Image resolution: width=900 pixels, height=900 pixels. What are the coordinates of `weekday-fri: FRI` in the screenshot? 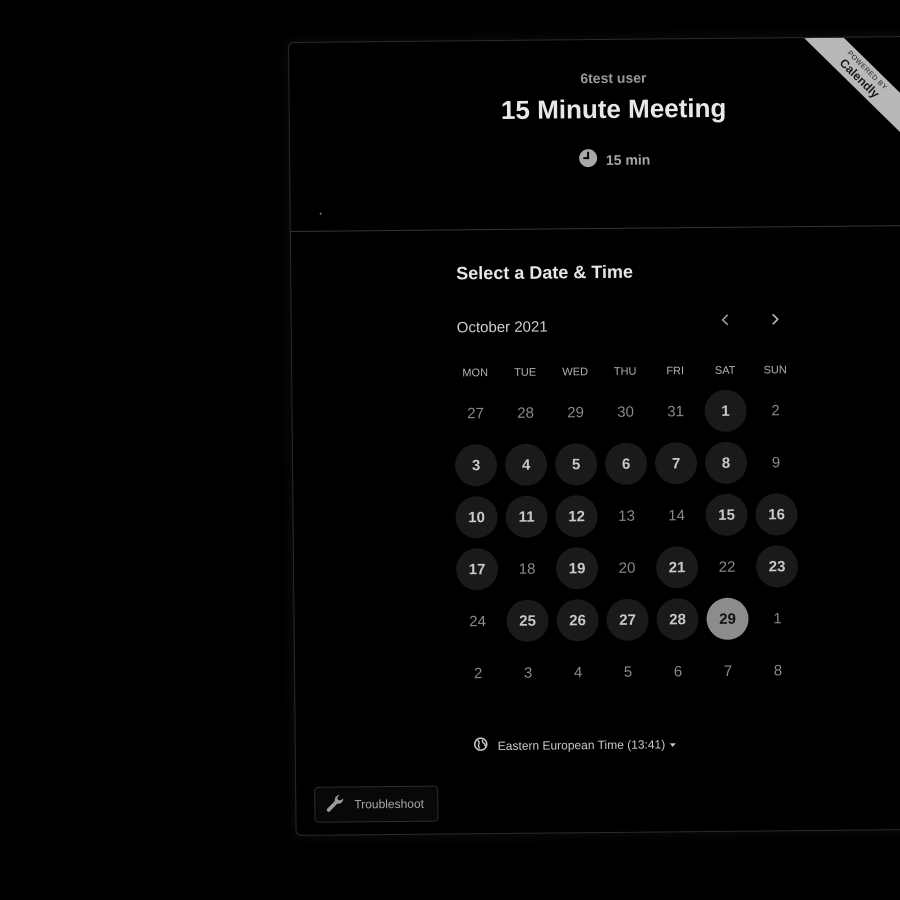 It's located at (675, 371).